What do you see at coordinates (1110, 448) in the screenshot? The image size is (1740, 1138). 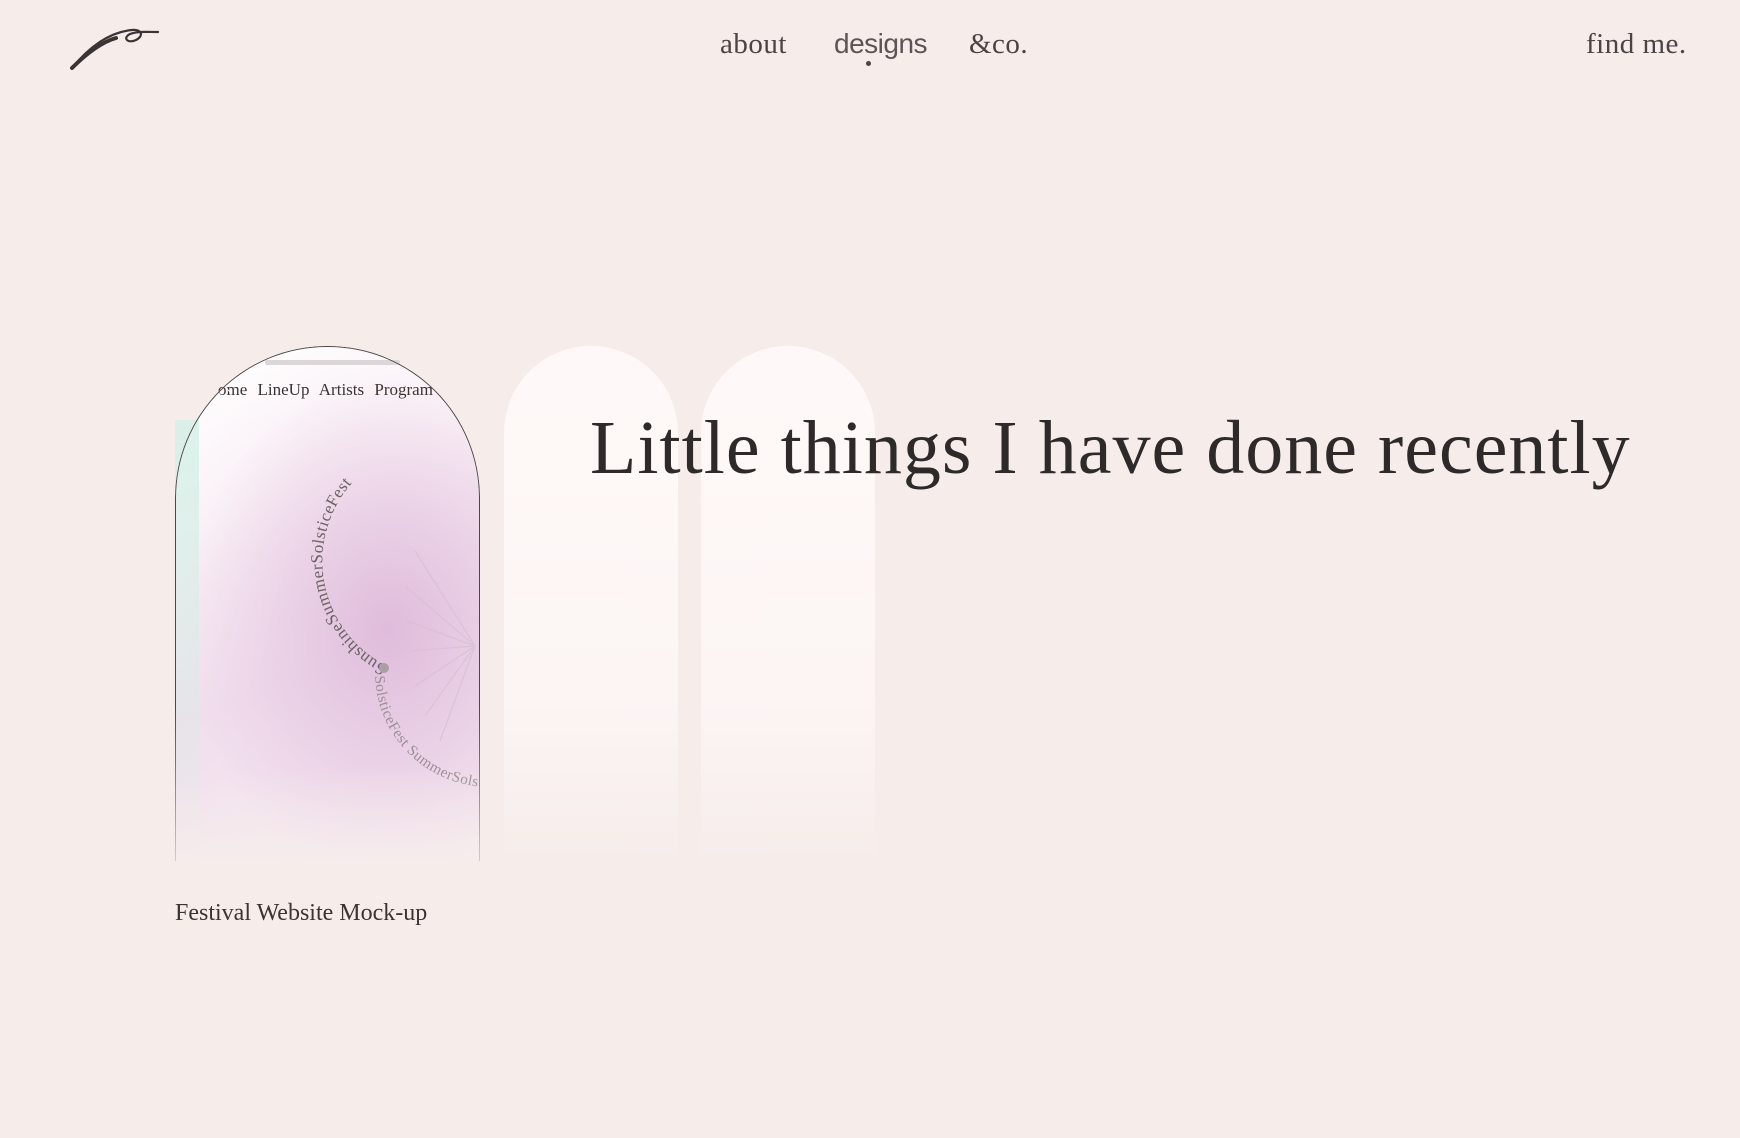 I see `page-title: Little things I have done recently` at bounding box center [1110, 448].